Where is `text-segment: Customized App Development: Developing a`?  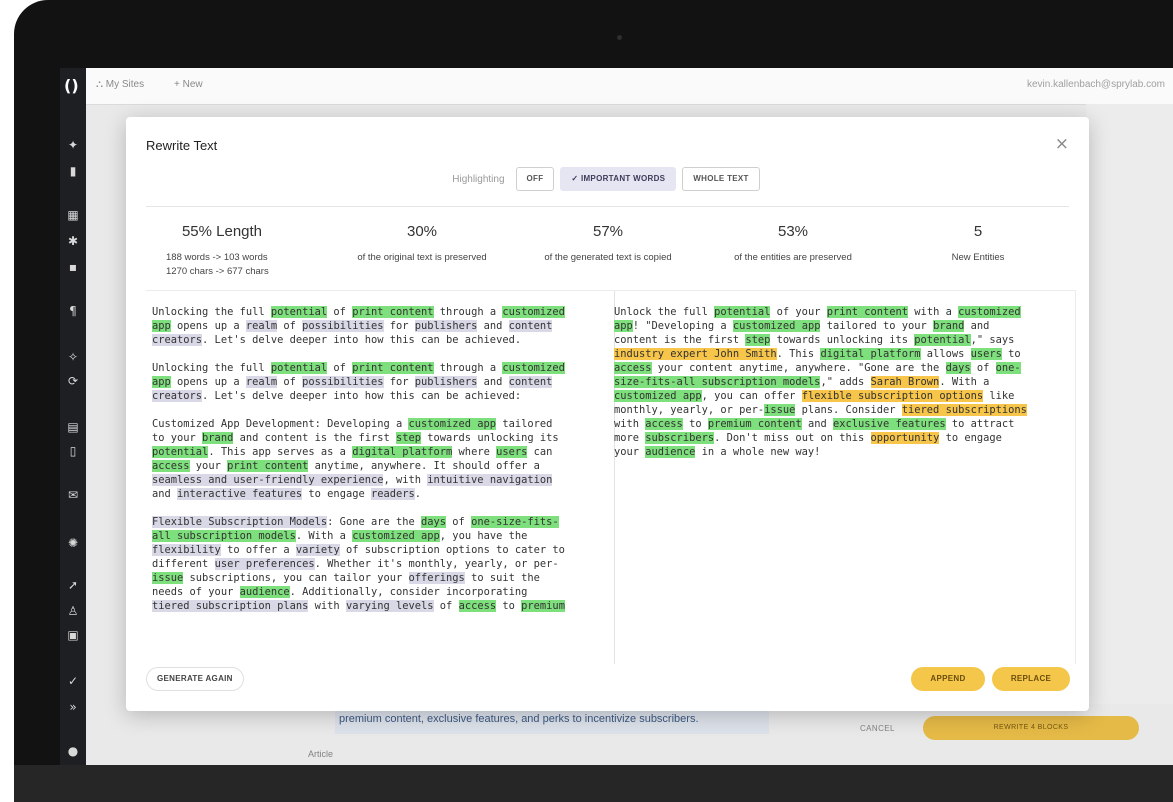 text-segment: Customized App Development: Developing a is located at coordinates (280, 424).